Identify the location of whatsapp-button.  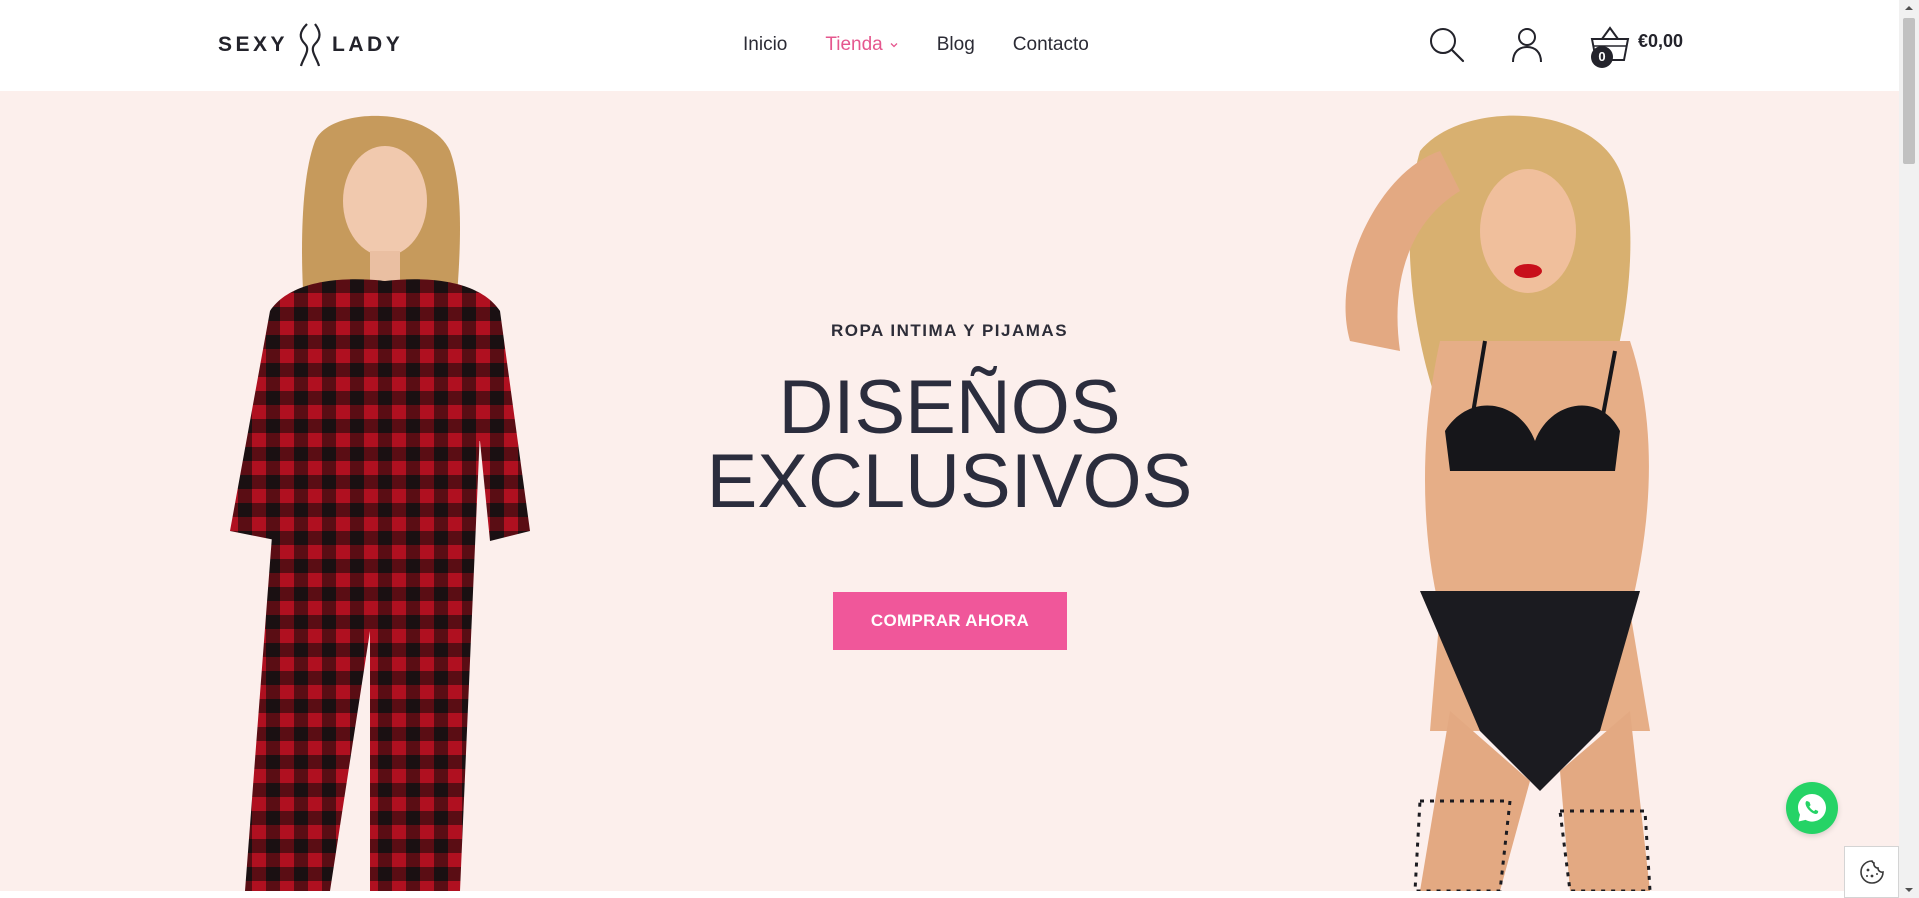
(1812, 808).